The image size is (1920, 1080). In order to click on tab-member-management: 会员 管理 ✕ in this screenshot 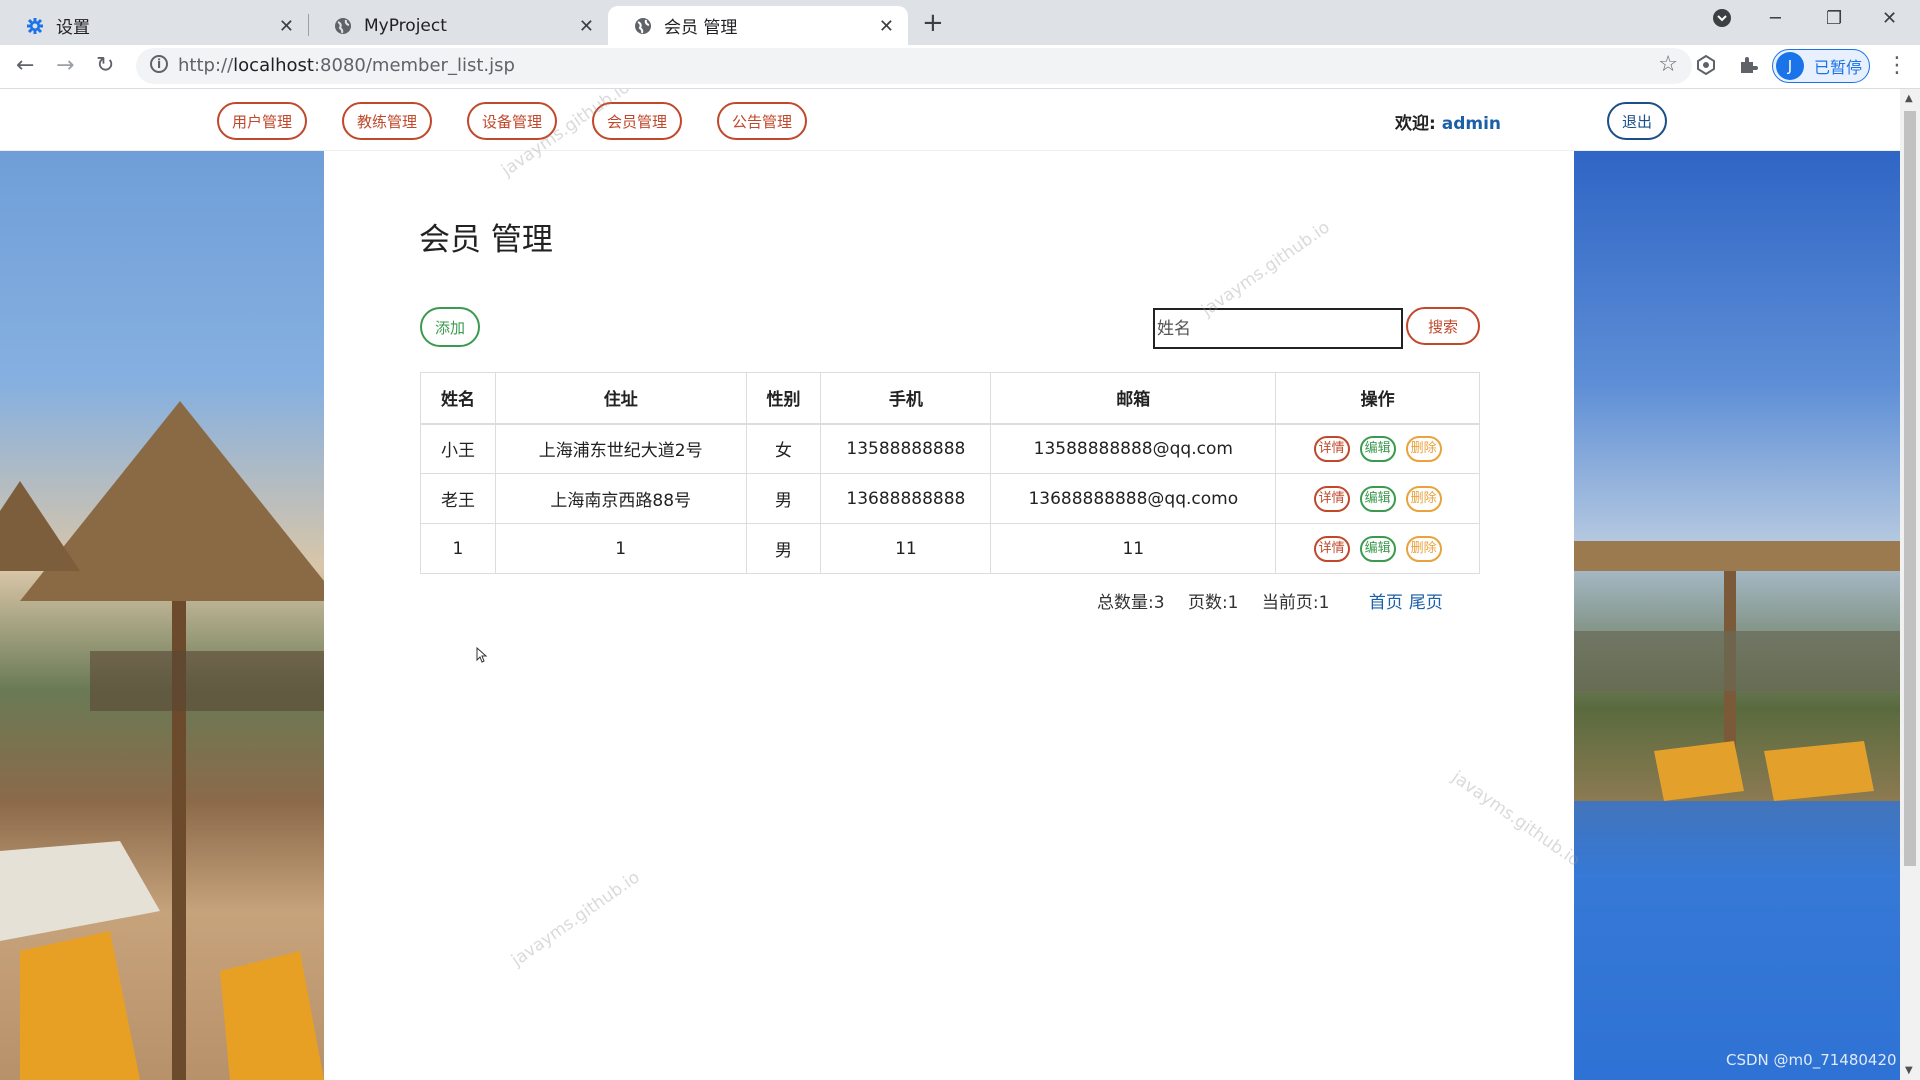, I will do `click(758, 25)`.